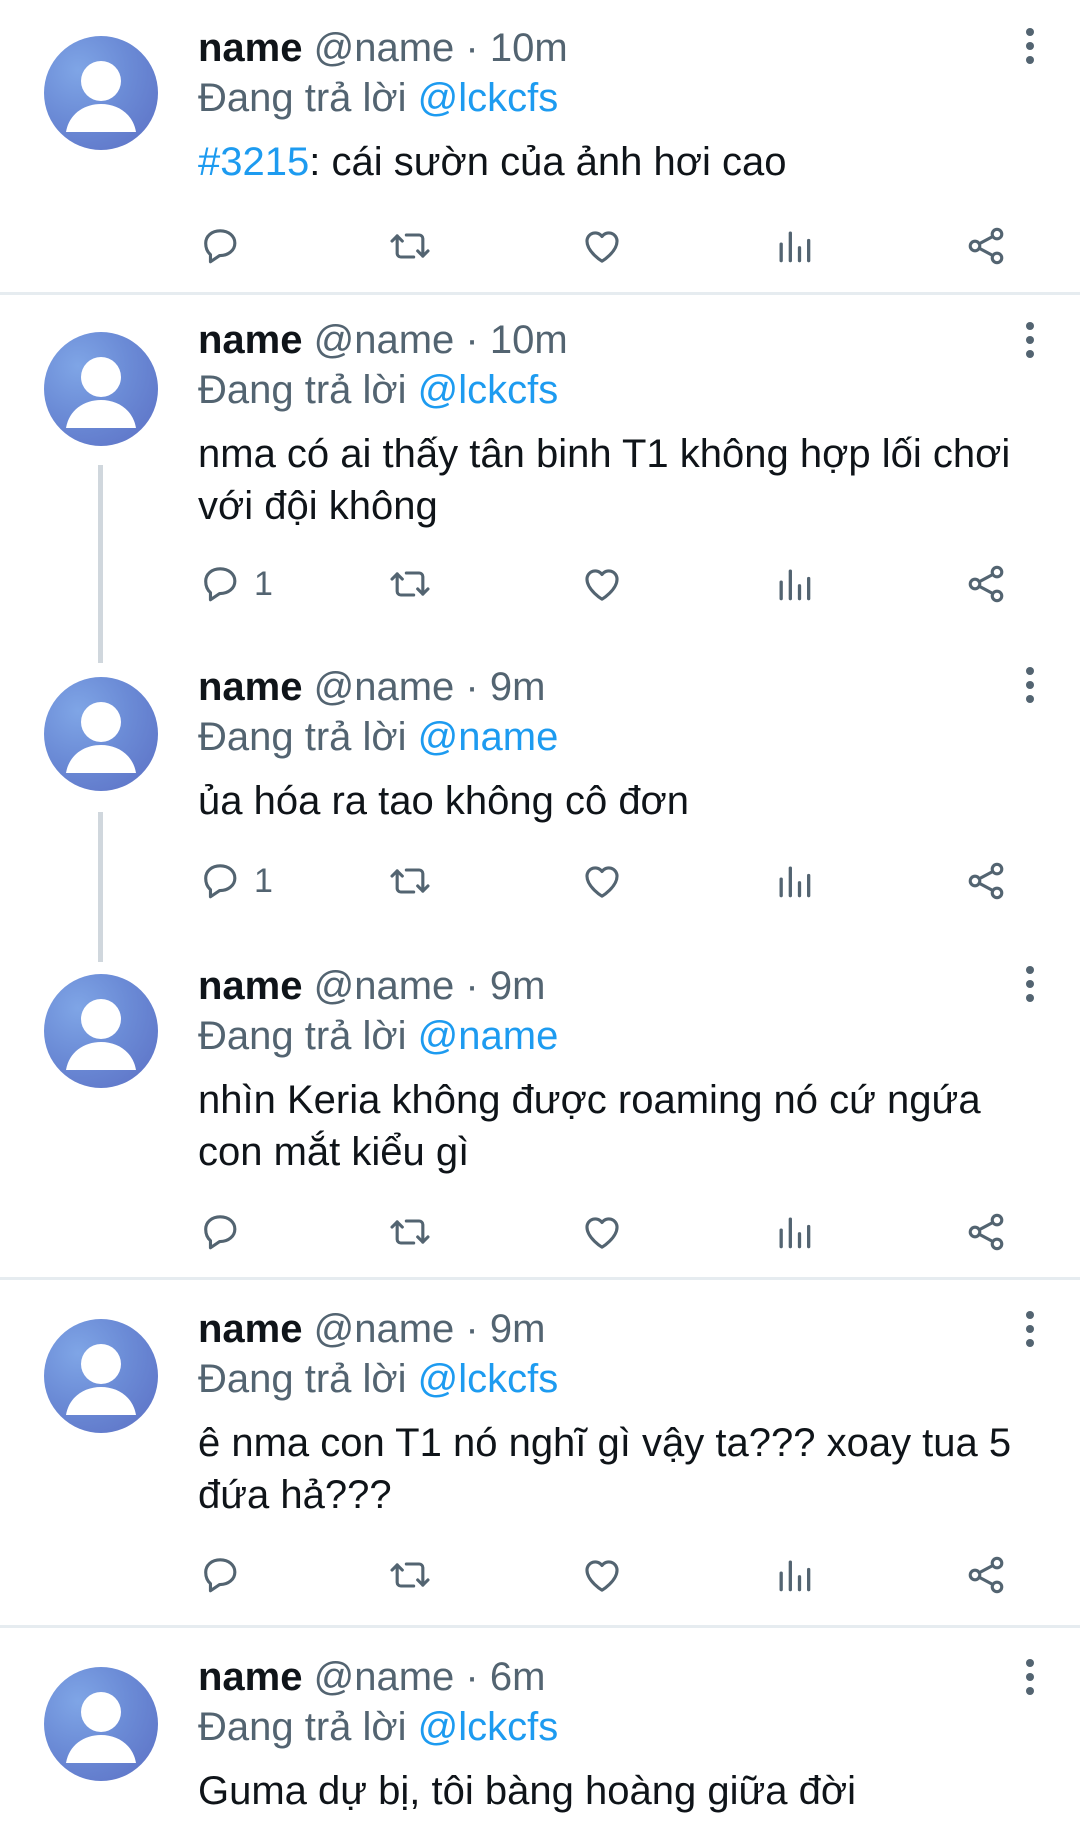 The width and height of the screenshot is (1080, 1833). I want to click on timestamp: 6m, so click(518, 1677).